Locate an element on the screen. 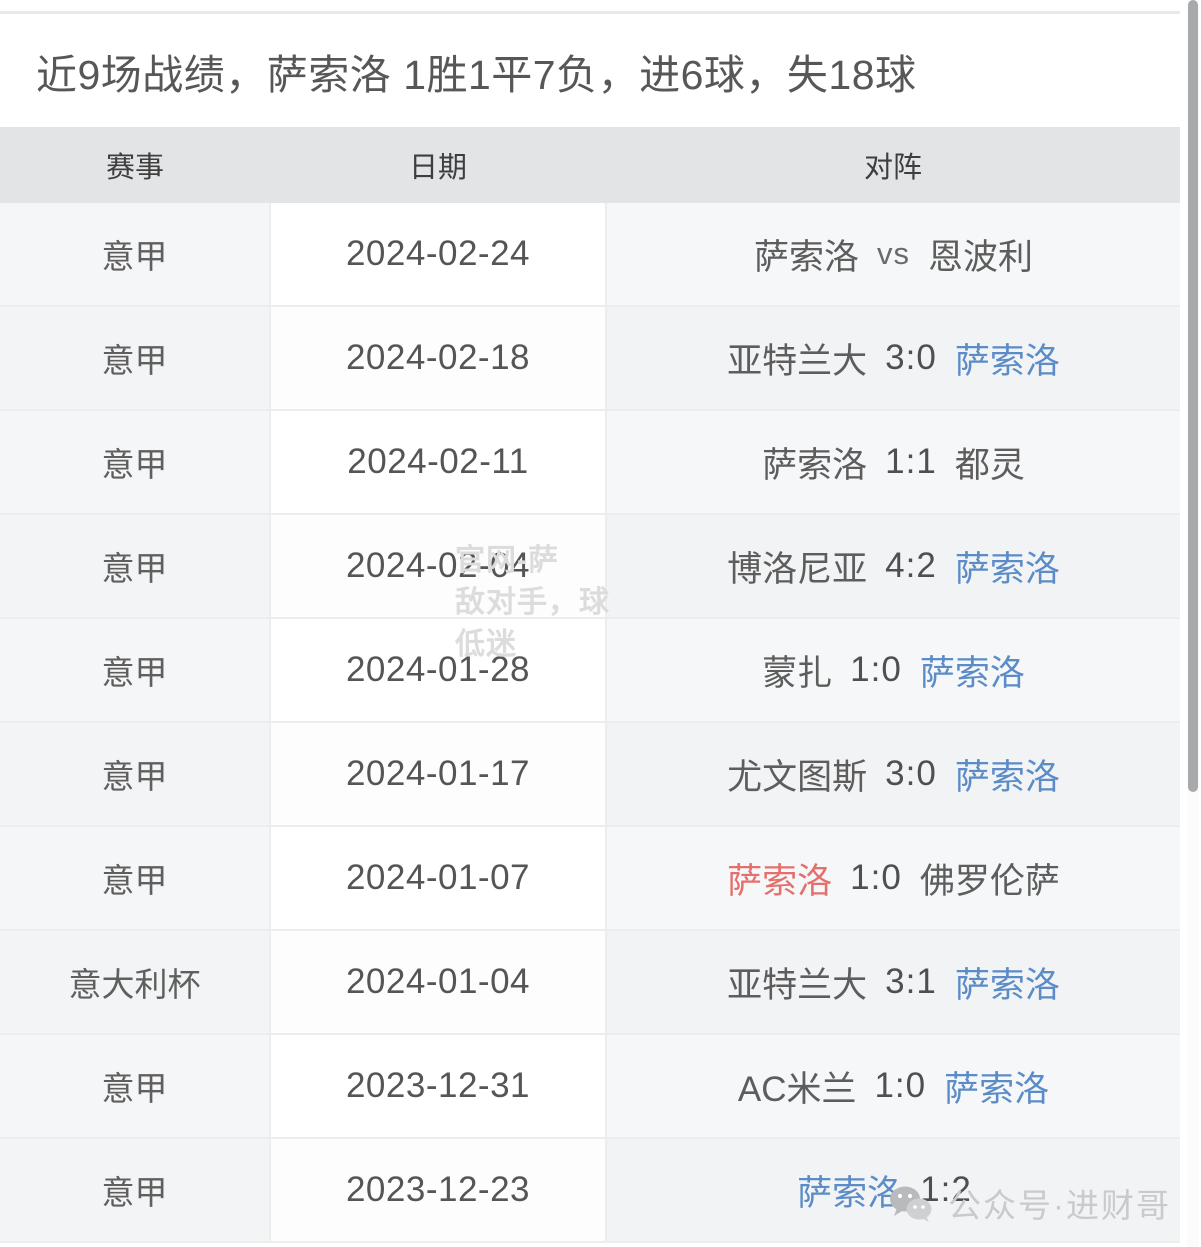 The width and height of the screenshot is (1201, 1247). vertical-scrollbar-thumb is located at coordinates (1193, 396).